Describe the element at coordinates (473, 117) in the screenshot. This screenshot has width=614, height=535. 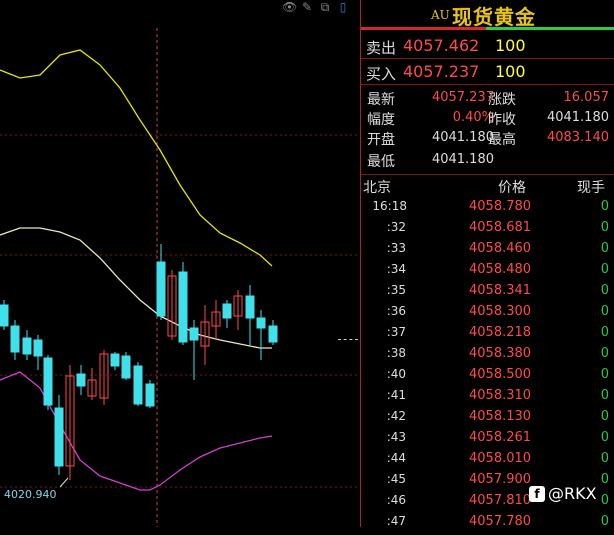
I see `stat-value: 0.40%` at that location.